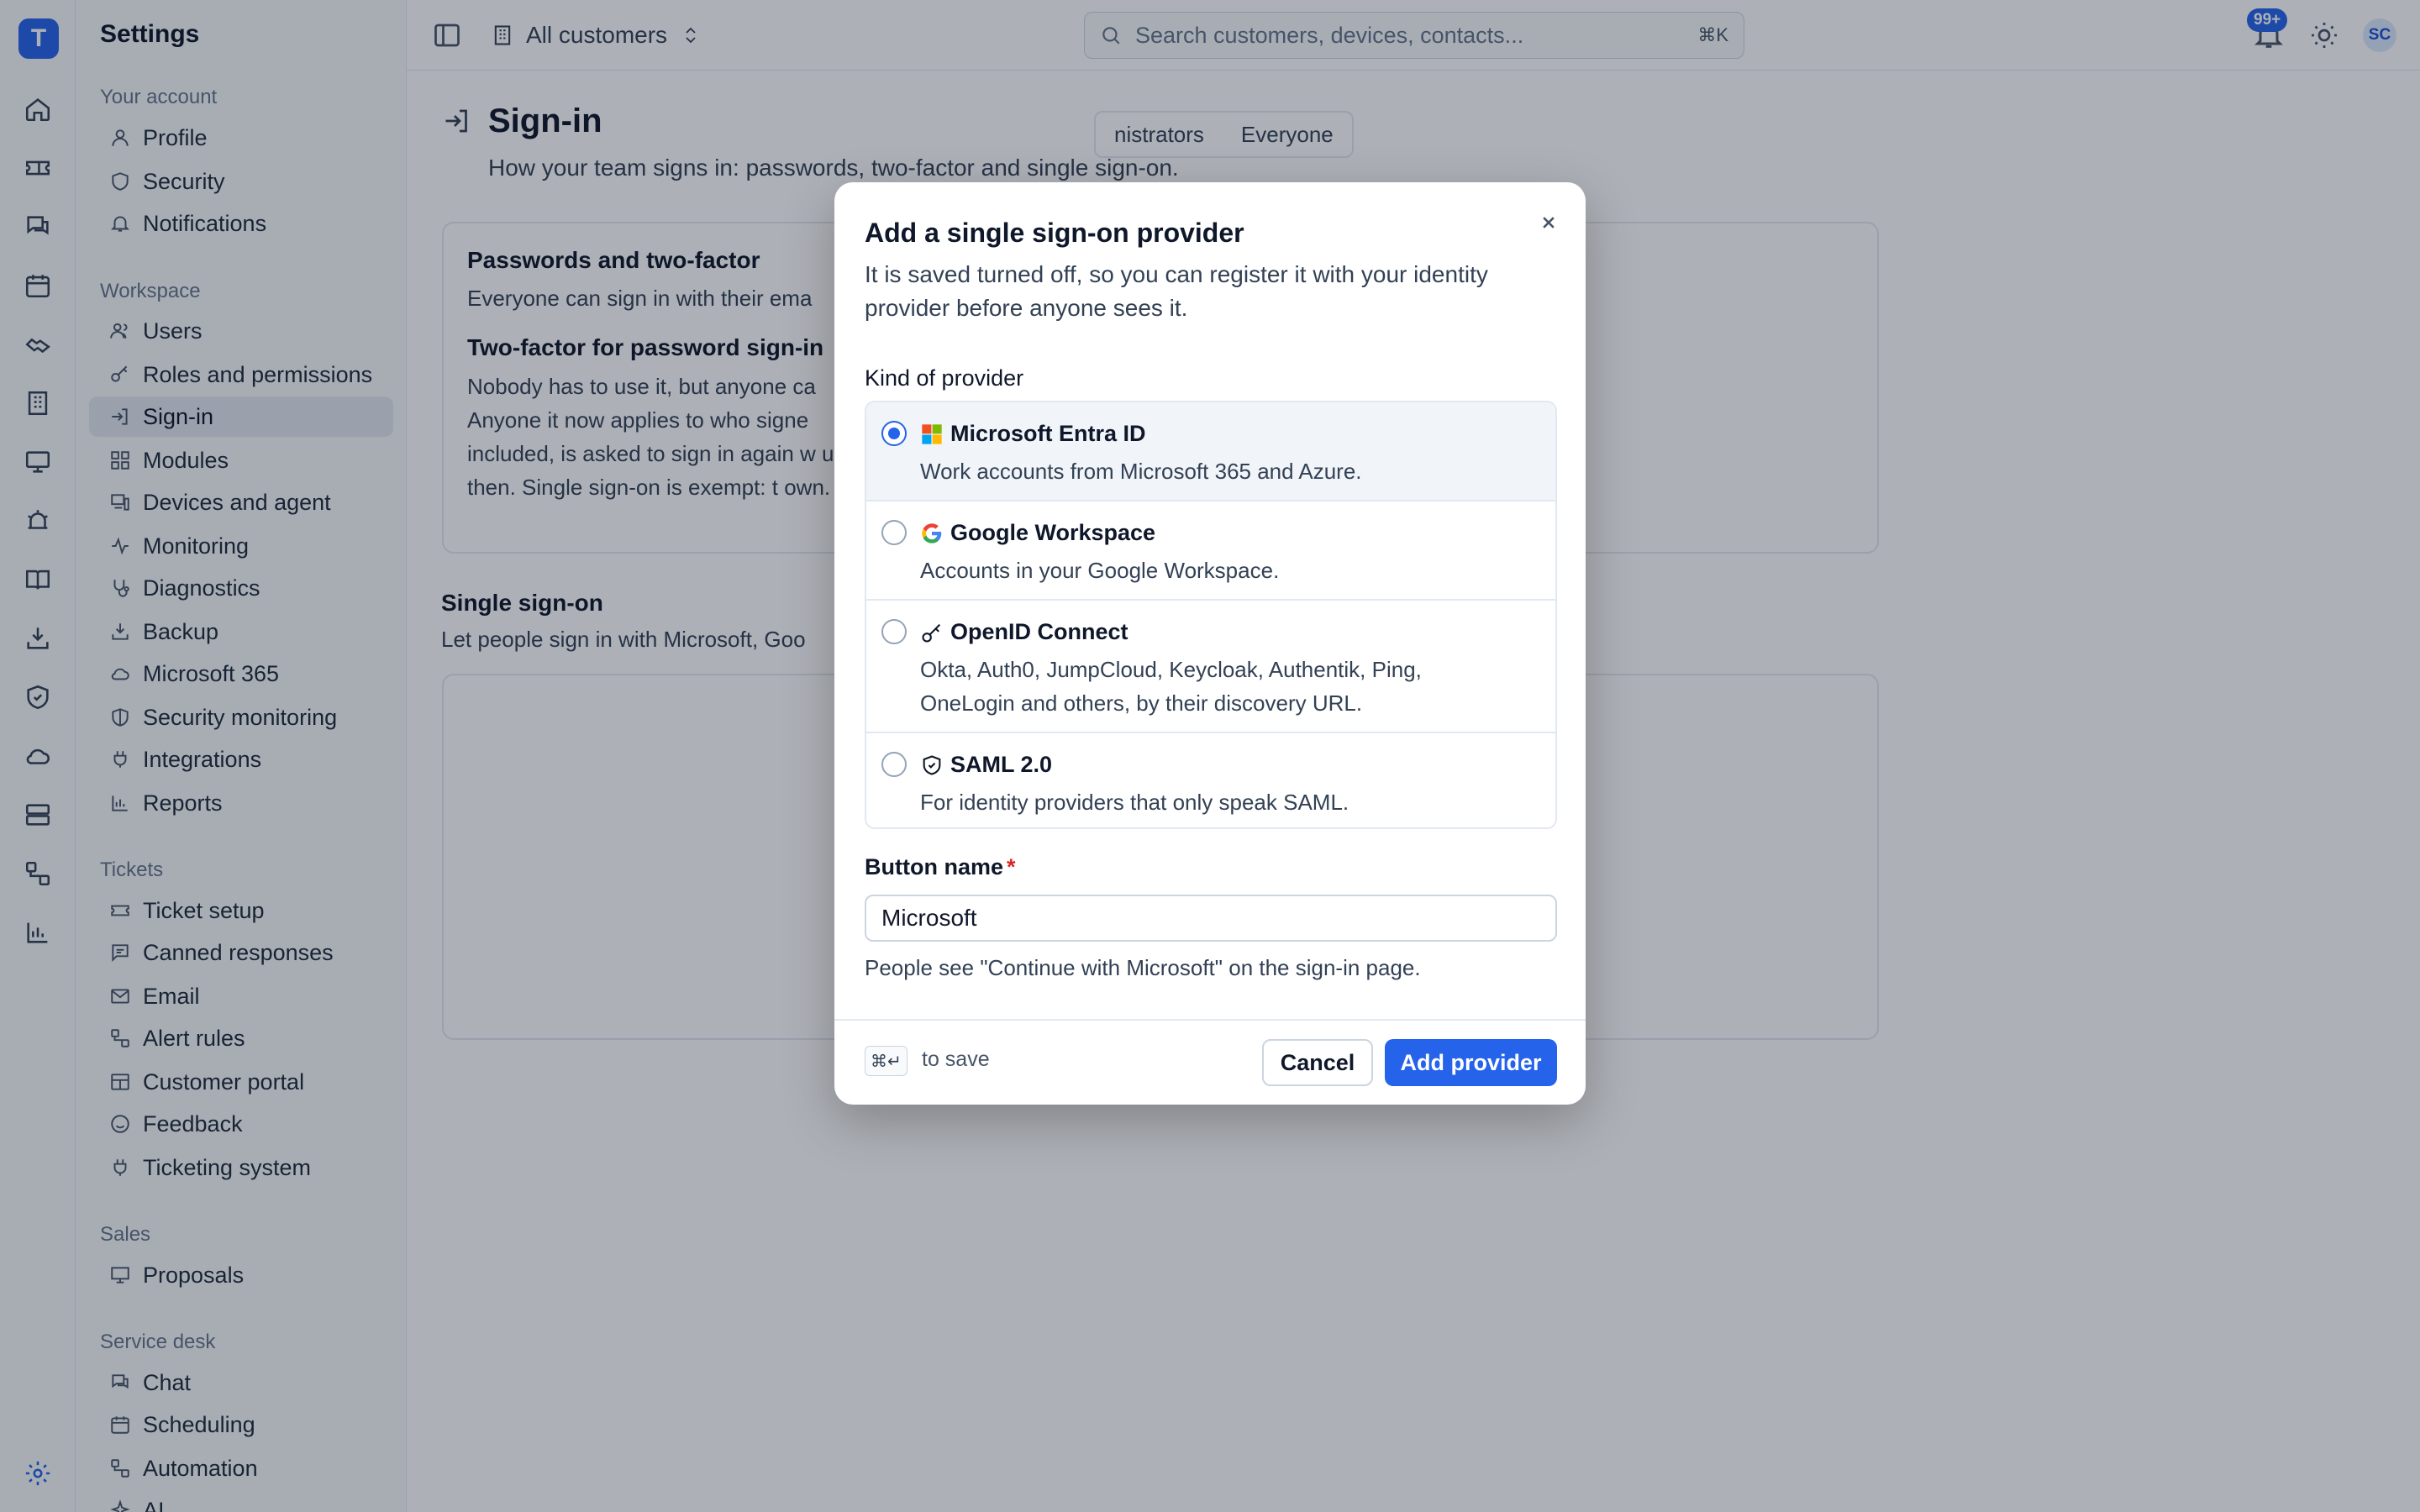 The image size is (2420, 1512). What do you see at coordinates (1039, 631) in the screenshot?
I see `provider-name: OpenID Connect` at bounding box center [1039, 631].